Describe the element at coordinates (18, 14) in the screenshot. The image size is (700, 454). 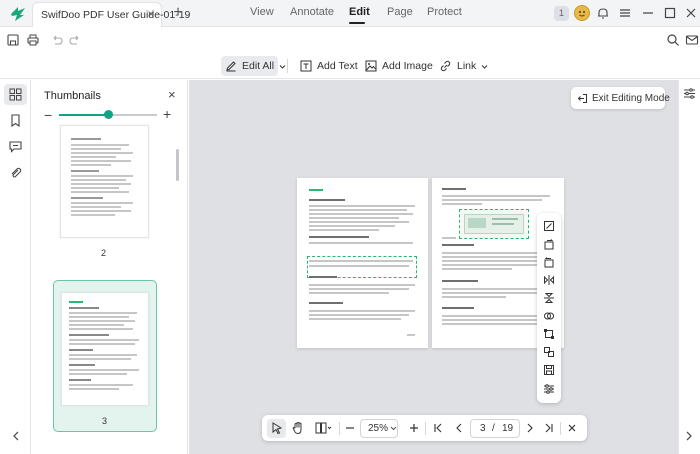
I see `app-logo-icon` at that location.